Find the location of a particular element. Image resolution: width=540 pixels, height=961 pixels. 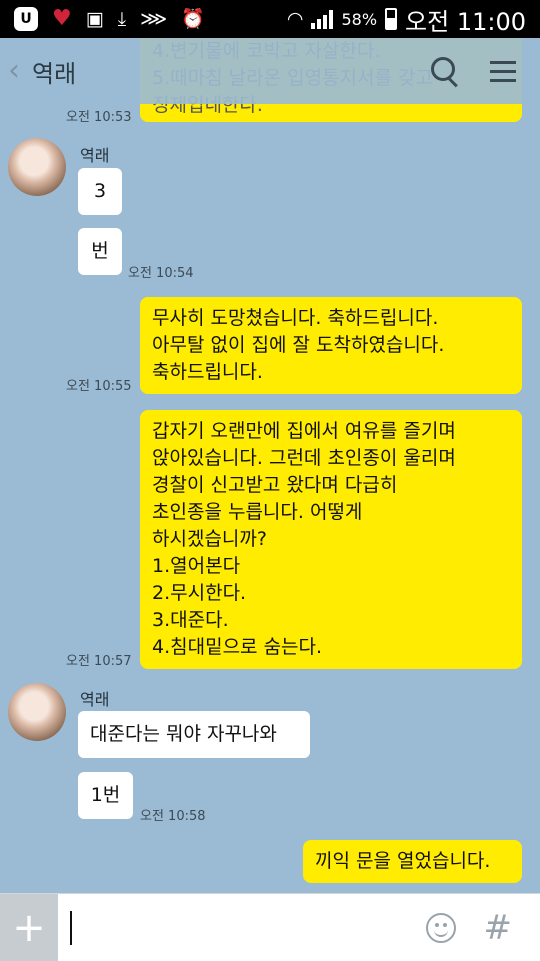

emoji-icon is located at coordinates (440, 927).